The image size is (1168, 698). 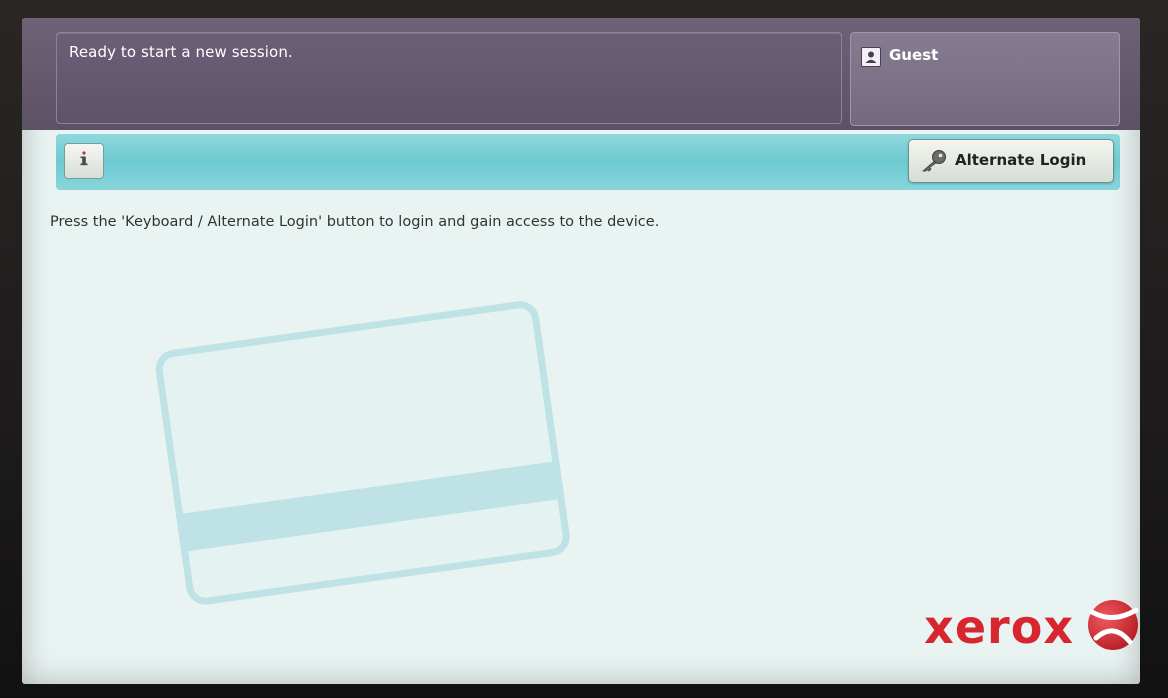 I want to click on alternate-login-label: Alternate Login, so click(x=1021, y=160).